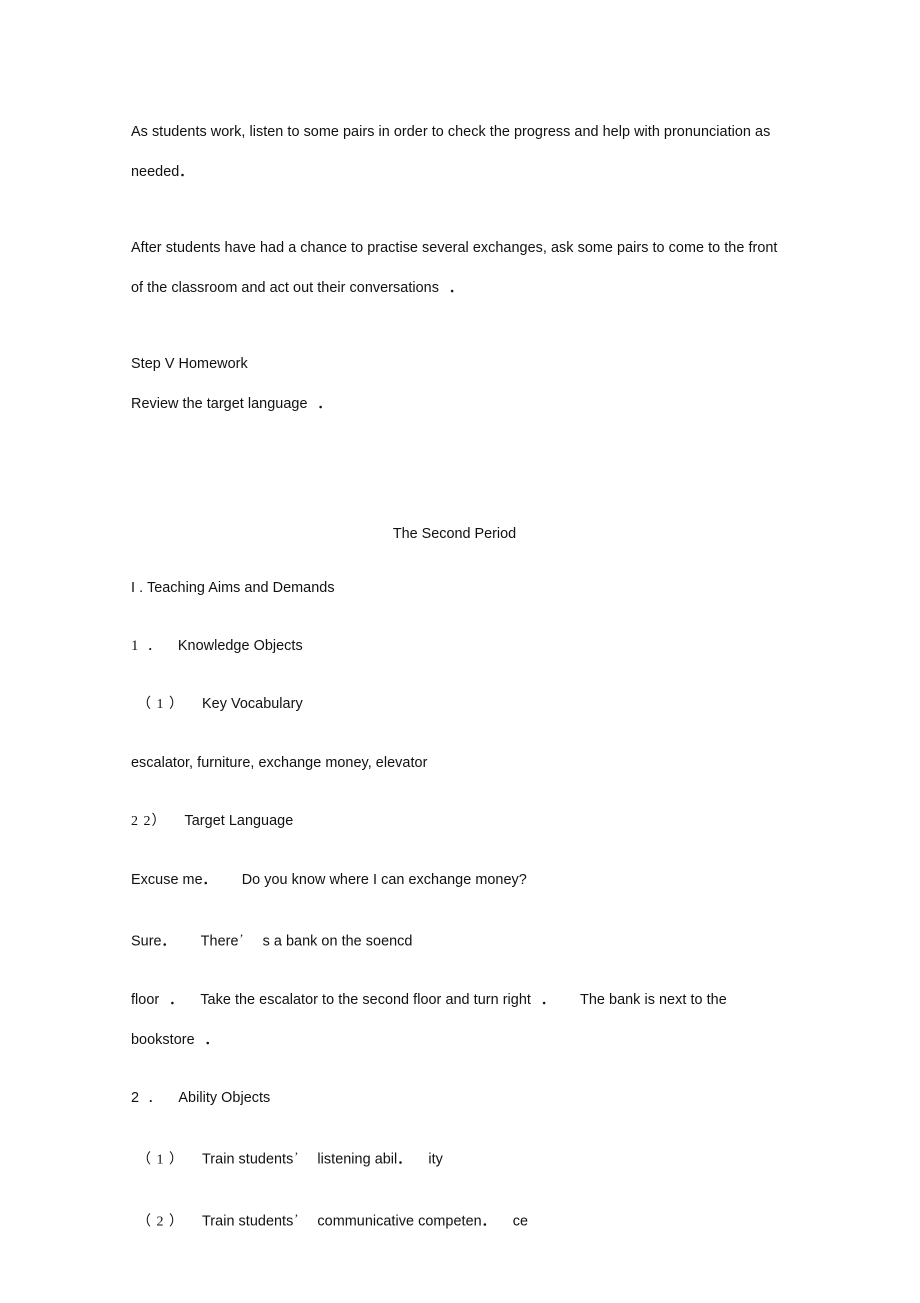 This screenshot has height=1303, width=920. I want to click on heading-teaching-aims: I . Teaching Aims and Demands, so click(454, 588).